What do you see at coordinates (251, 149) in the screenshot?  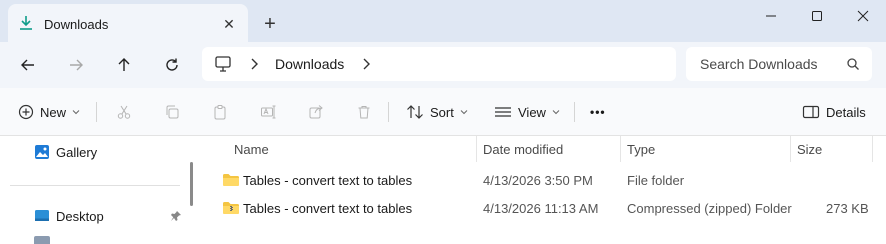 I see `column-header-name: Name` at bounding box center [251, 149].